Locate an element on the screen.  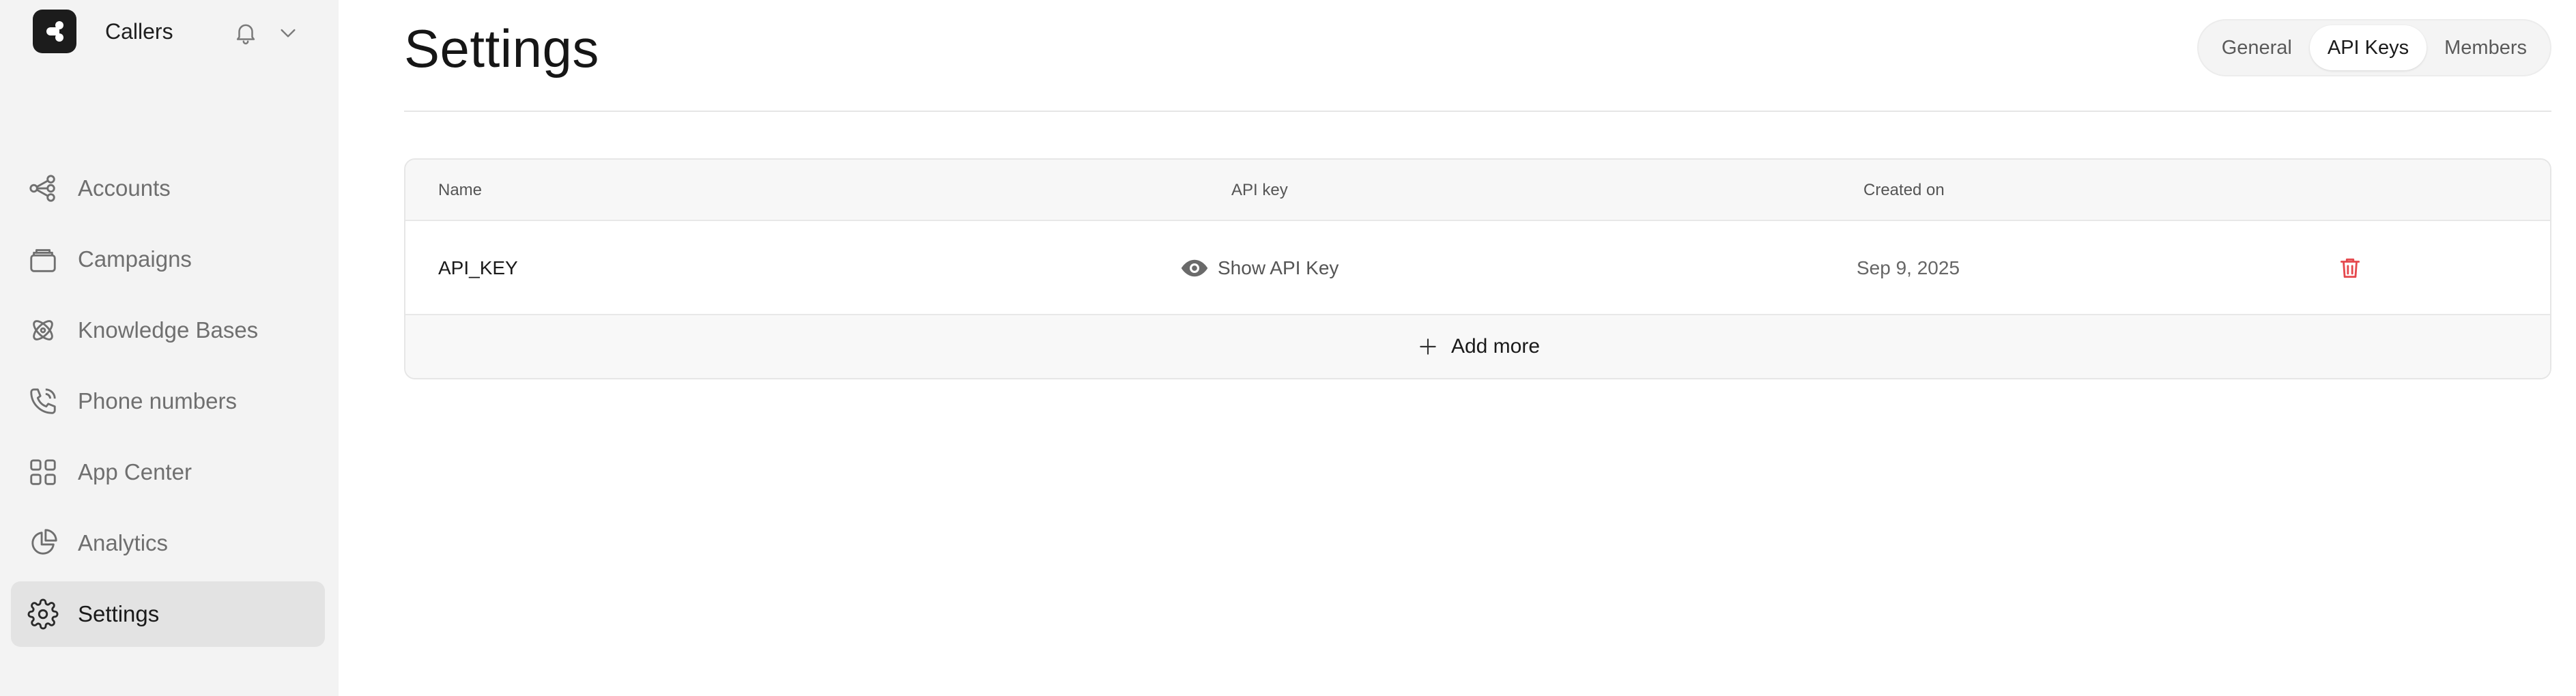
table-header: Name API key Created on is located at coordinates (1477, 190).